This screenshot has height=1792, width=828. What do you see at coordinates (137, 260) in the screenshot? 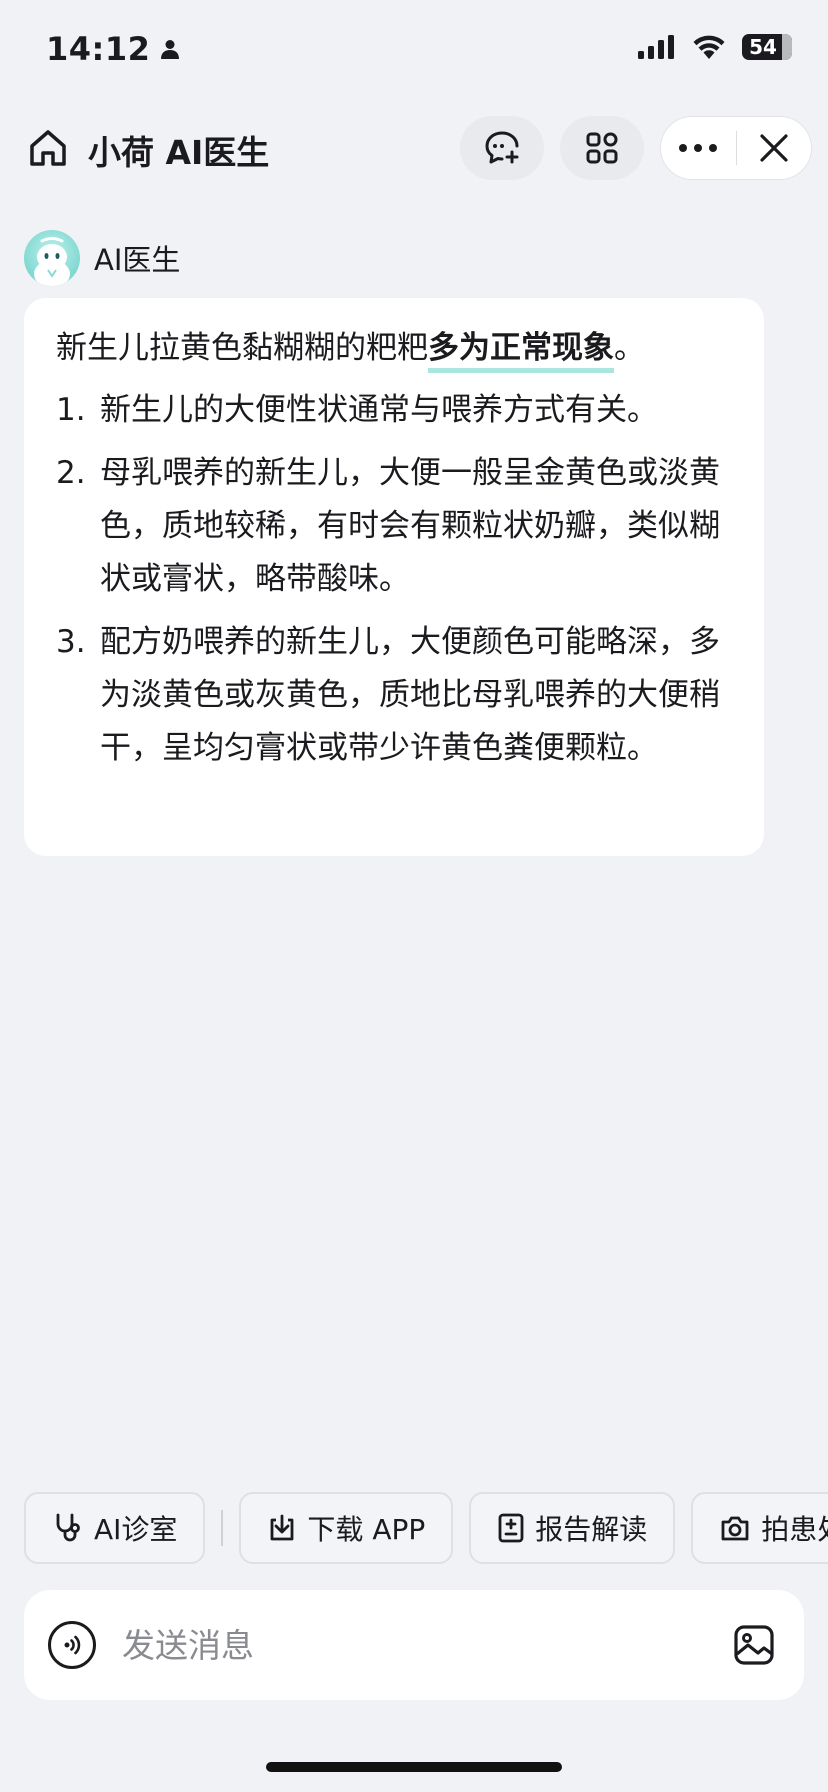
I see `assistant-name: AI医生` at bounding box center [137, 260].